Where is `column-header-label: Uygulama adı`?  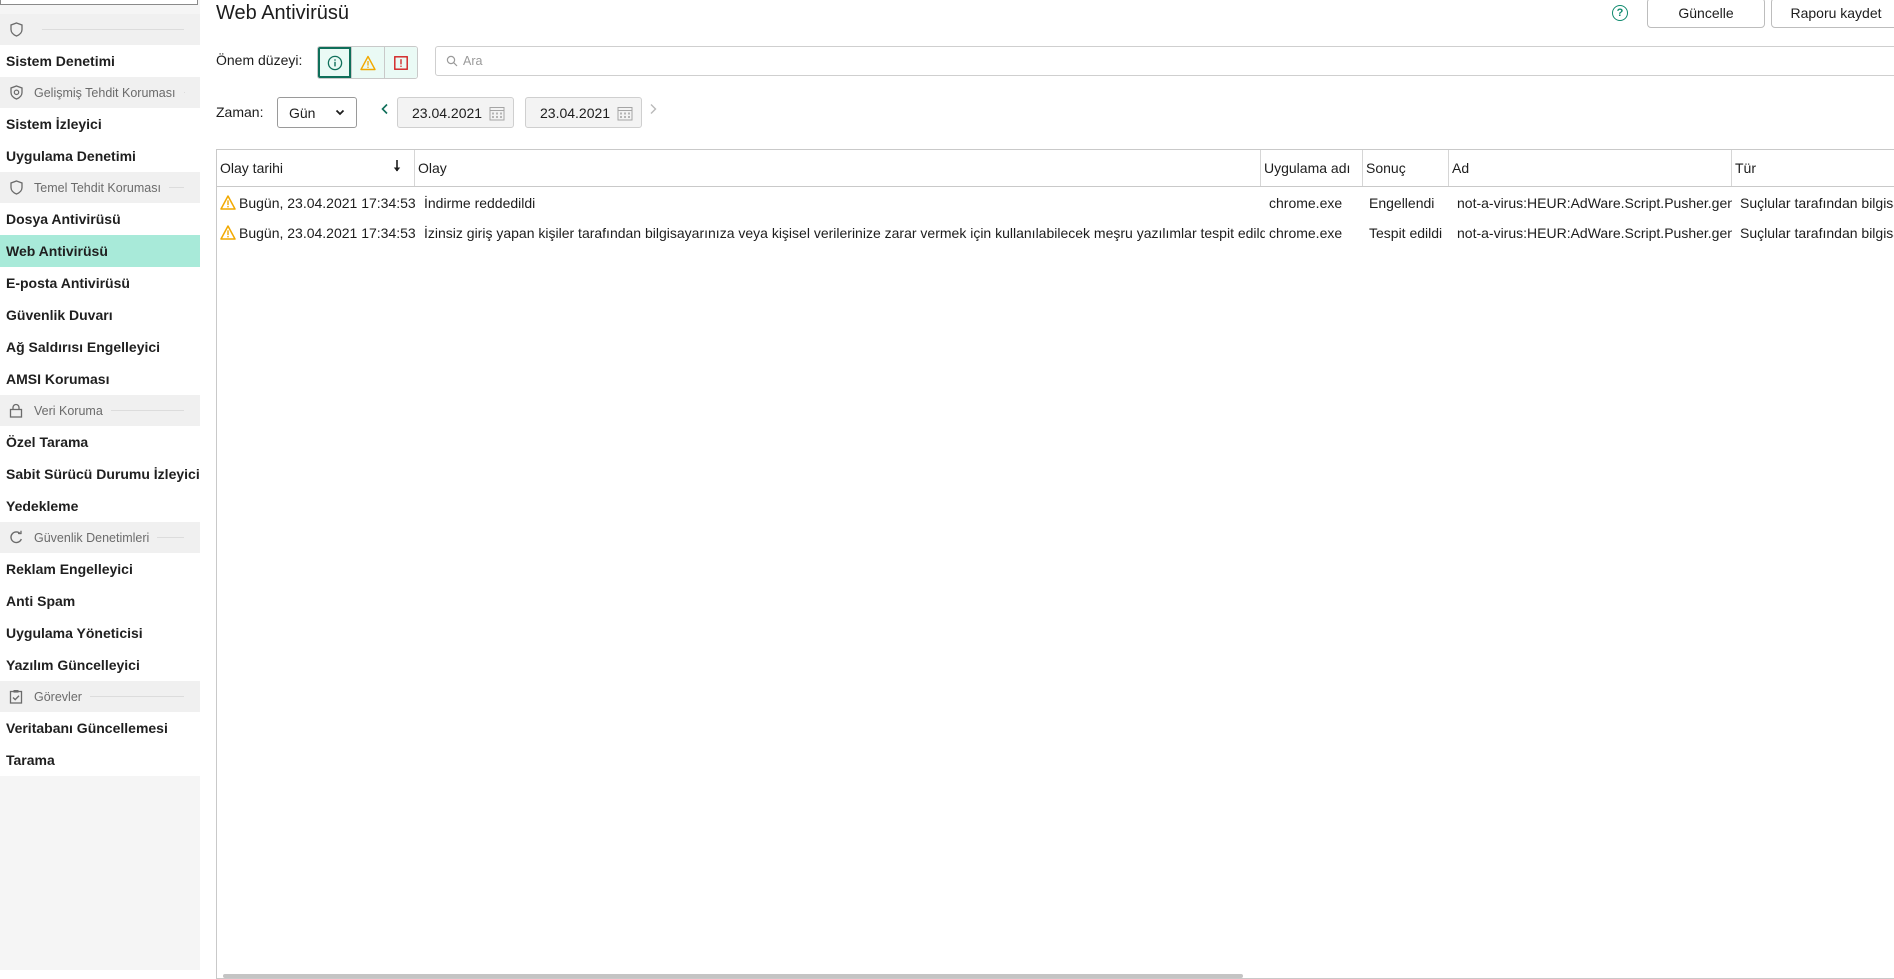 column-header-label: Uygulama adı is located at coordinates (1307, 168).